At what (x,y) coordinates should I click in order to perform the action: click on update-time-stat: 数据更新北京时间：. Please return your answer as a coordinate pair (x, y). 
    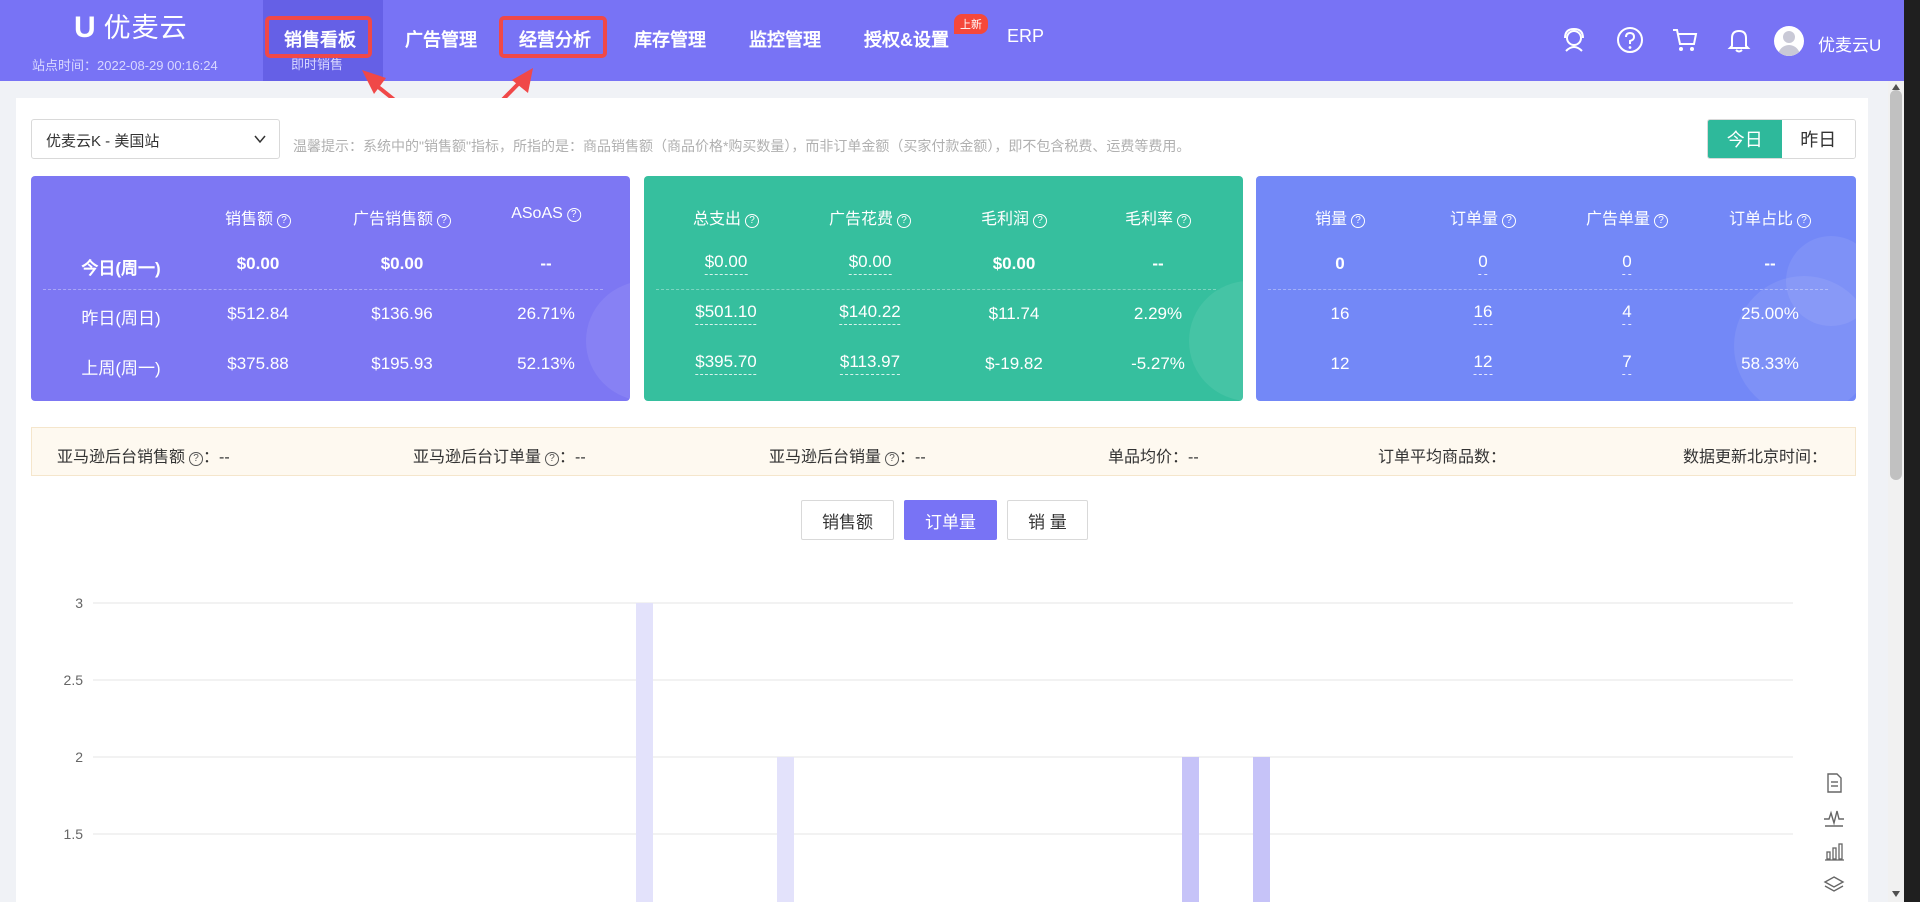
    Looking at the image, I should click on (1755, 457).